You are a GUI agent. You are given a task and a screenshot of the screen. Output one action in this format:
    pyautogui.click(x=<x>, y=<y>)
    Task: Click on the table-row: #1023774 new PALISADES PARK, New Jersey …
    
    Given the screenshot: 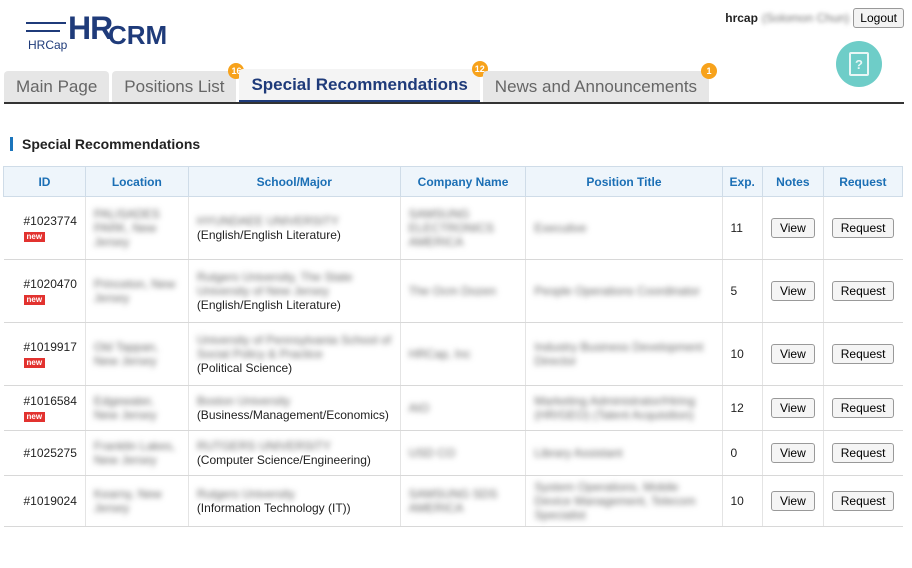 What is the action you would take?
    pyautogui.click(x=453, y=228)
    